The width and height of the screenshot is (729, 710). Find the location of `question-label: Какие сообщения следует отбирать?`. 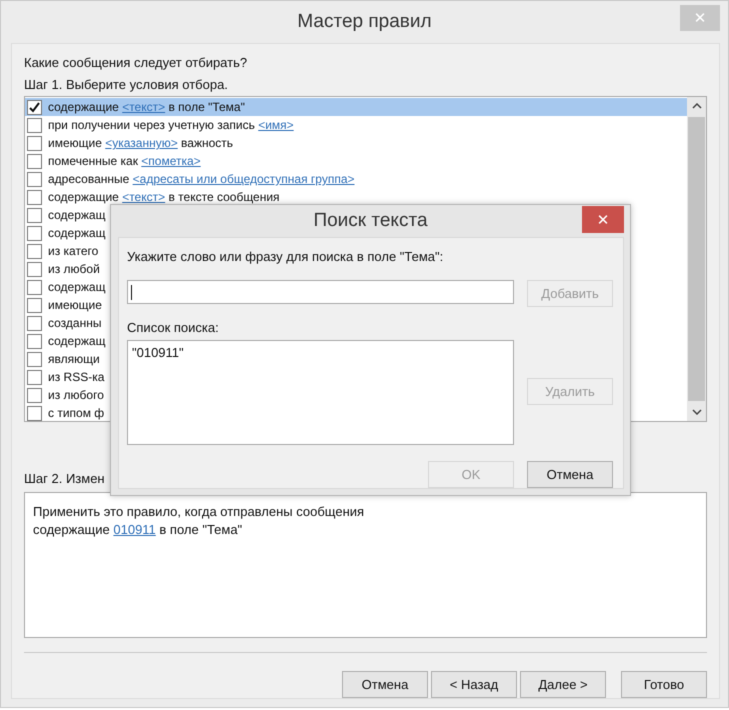

question-label: Какие сообщения следует отбирать? is located at coordinates (136, 63).